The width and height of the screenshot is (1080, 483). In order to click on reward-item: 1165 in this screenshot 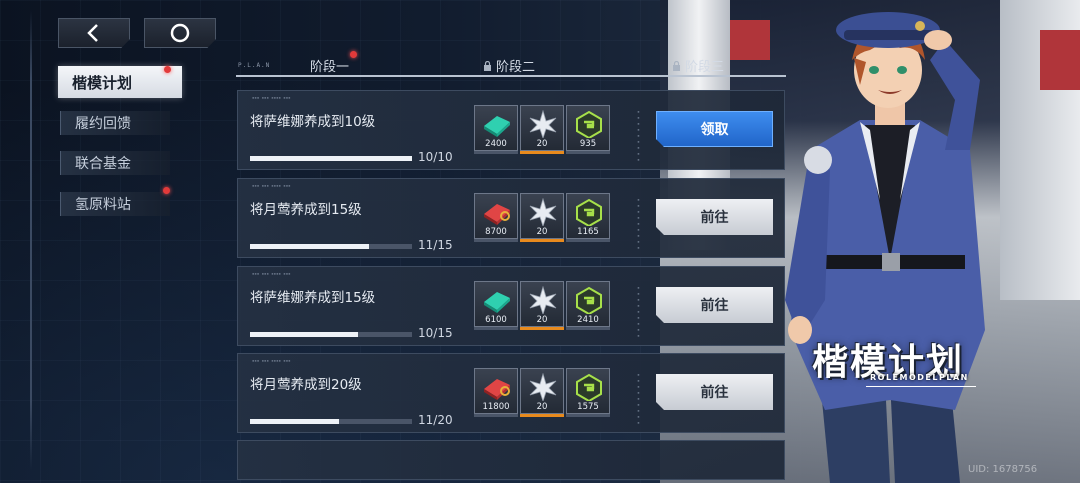, I will do `click(588, 217)`.